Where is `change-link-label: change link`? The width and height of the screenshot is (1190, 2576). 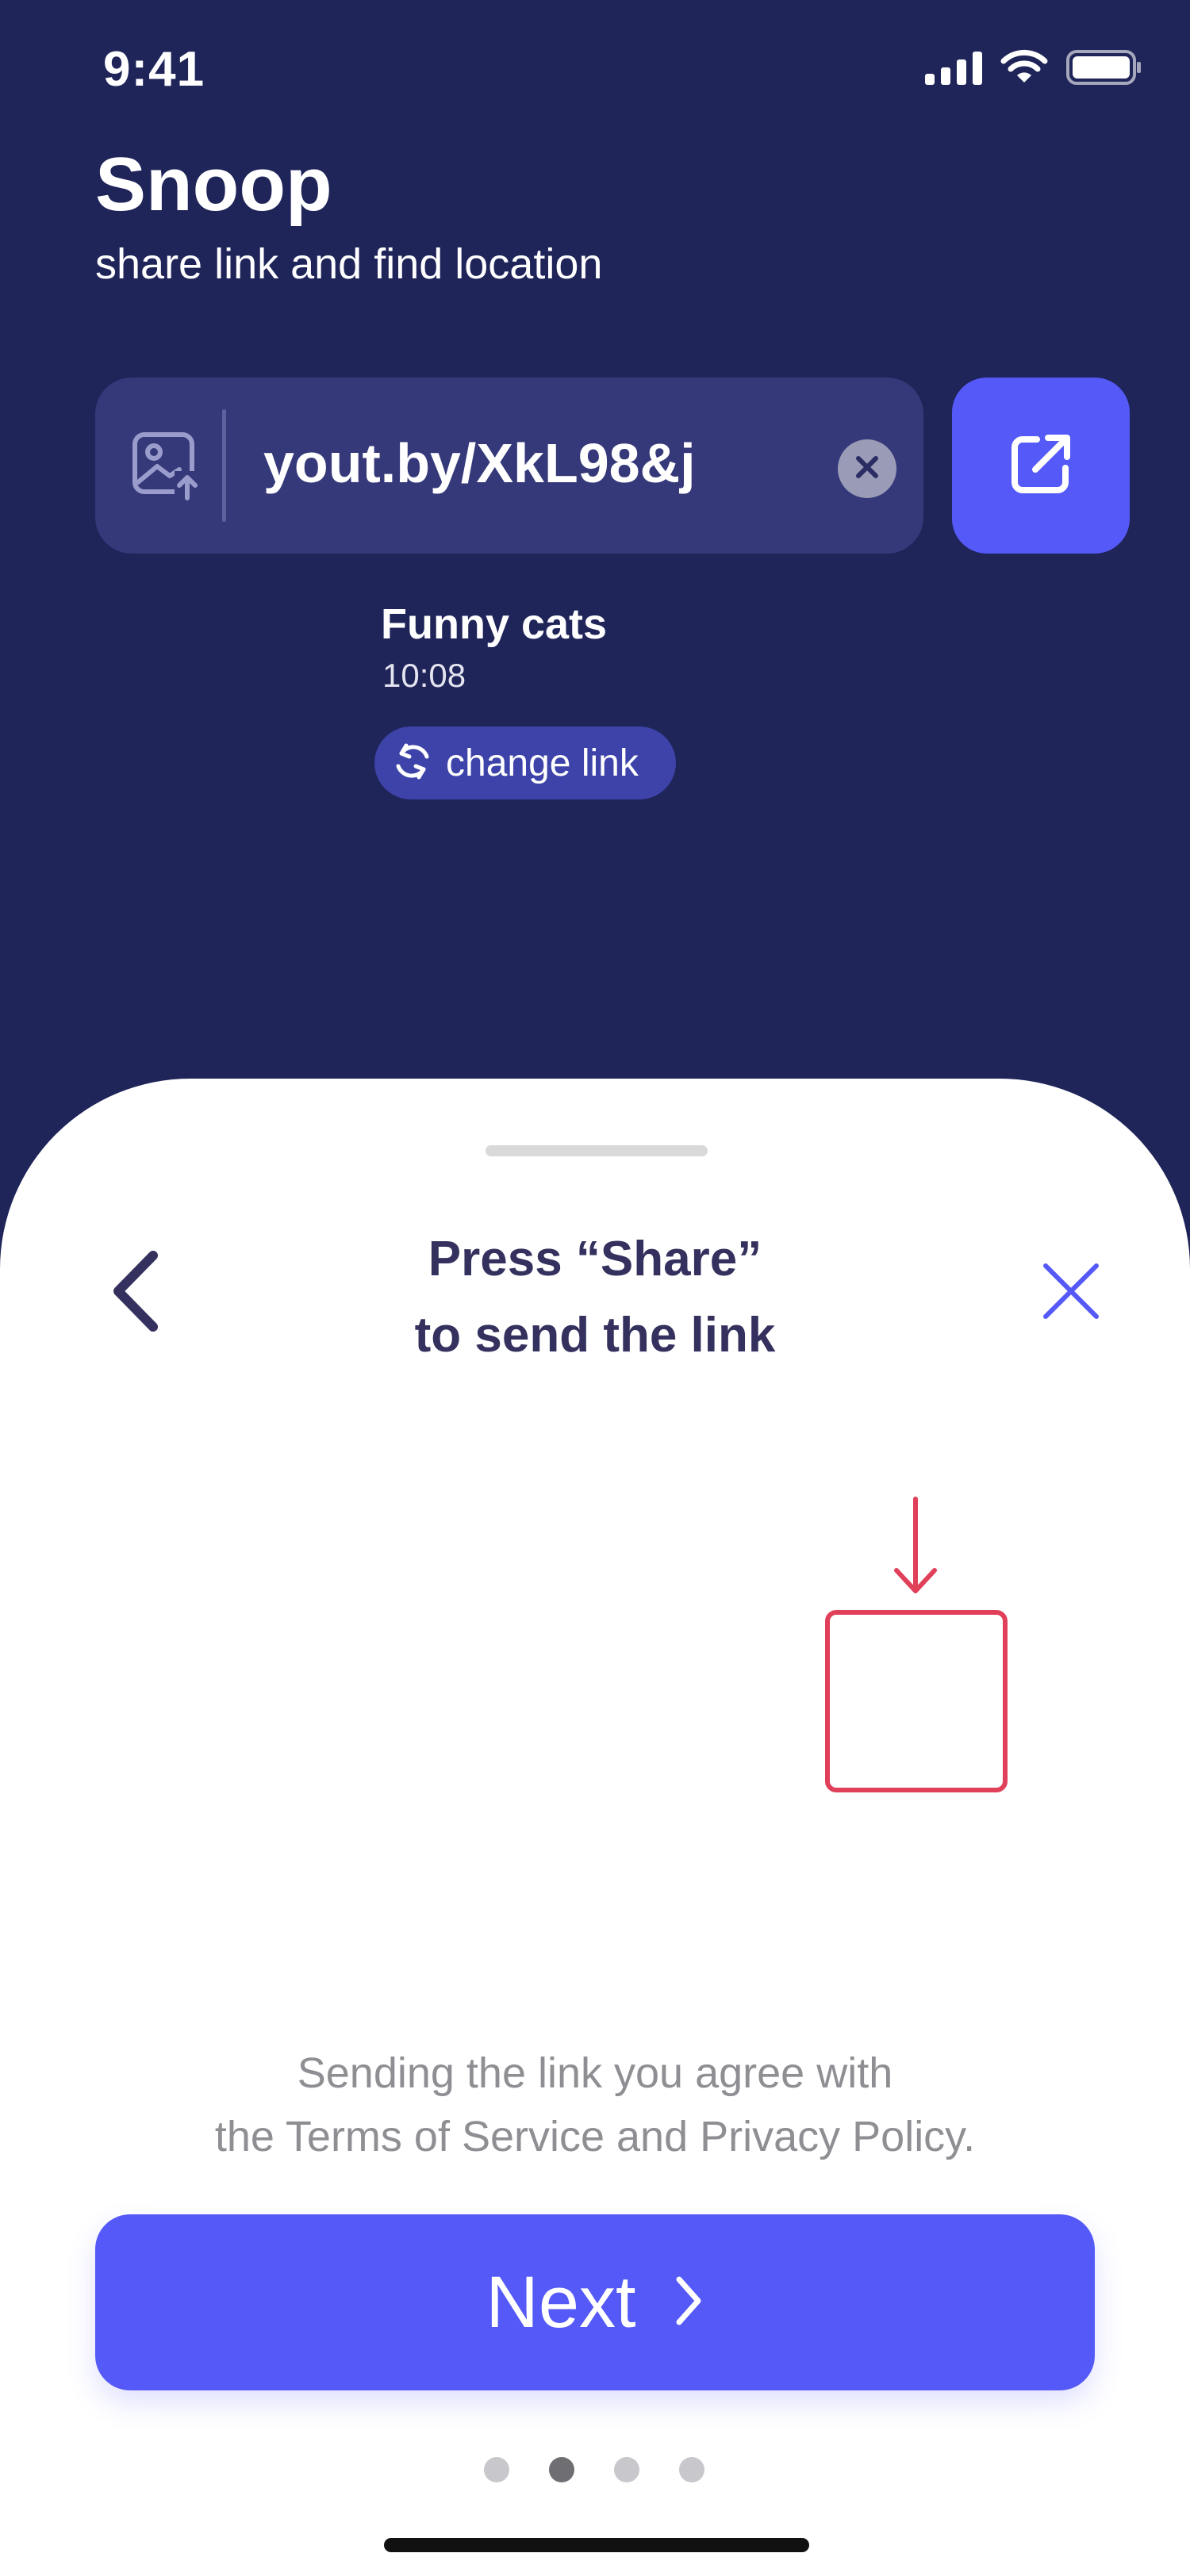
change-link-label: change link is located at coordinates (542, 763).